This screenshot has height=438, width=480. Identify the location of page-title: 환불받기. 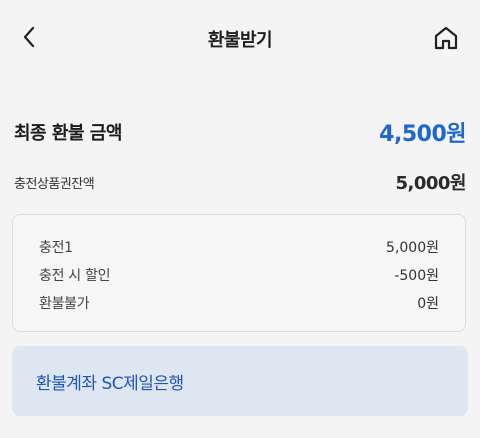
(240, 40).